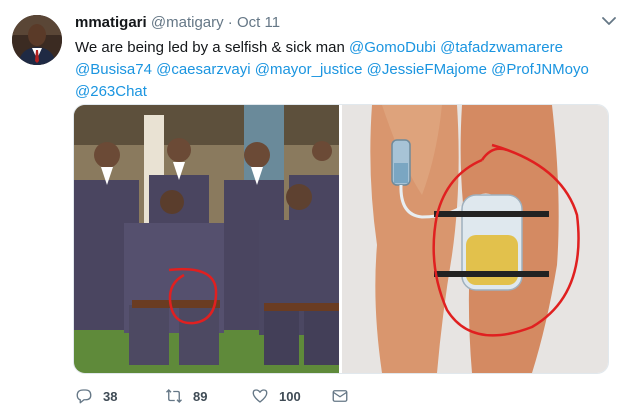 Image resolution: width=634 pixels, height=417 pixels. What do you see at coordinates (113, 69) in the screenshot?
I see `mention-link: @Busisa74` at bounding box center [113, 69].